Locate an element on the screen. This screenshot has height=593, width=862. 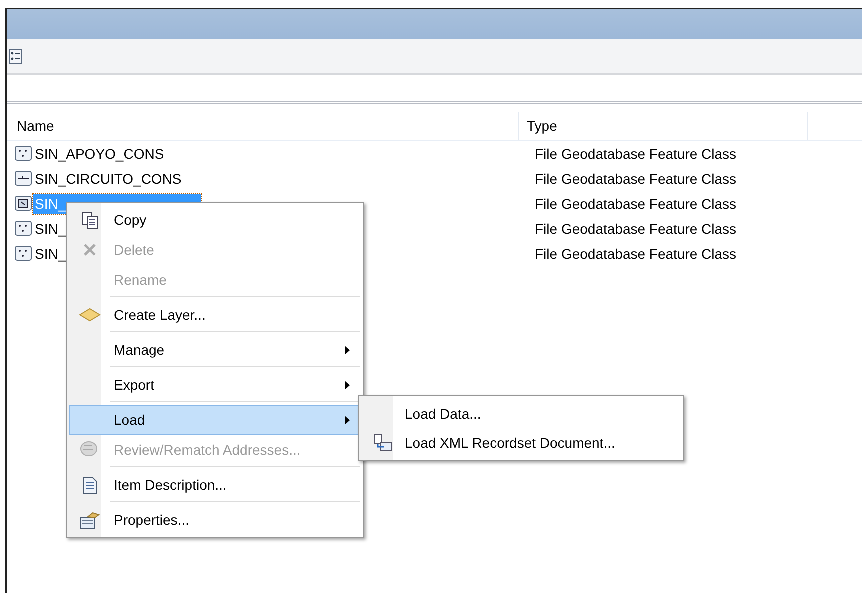
diamond-icon is located at coordinates (90, 315).